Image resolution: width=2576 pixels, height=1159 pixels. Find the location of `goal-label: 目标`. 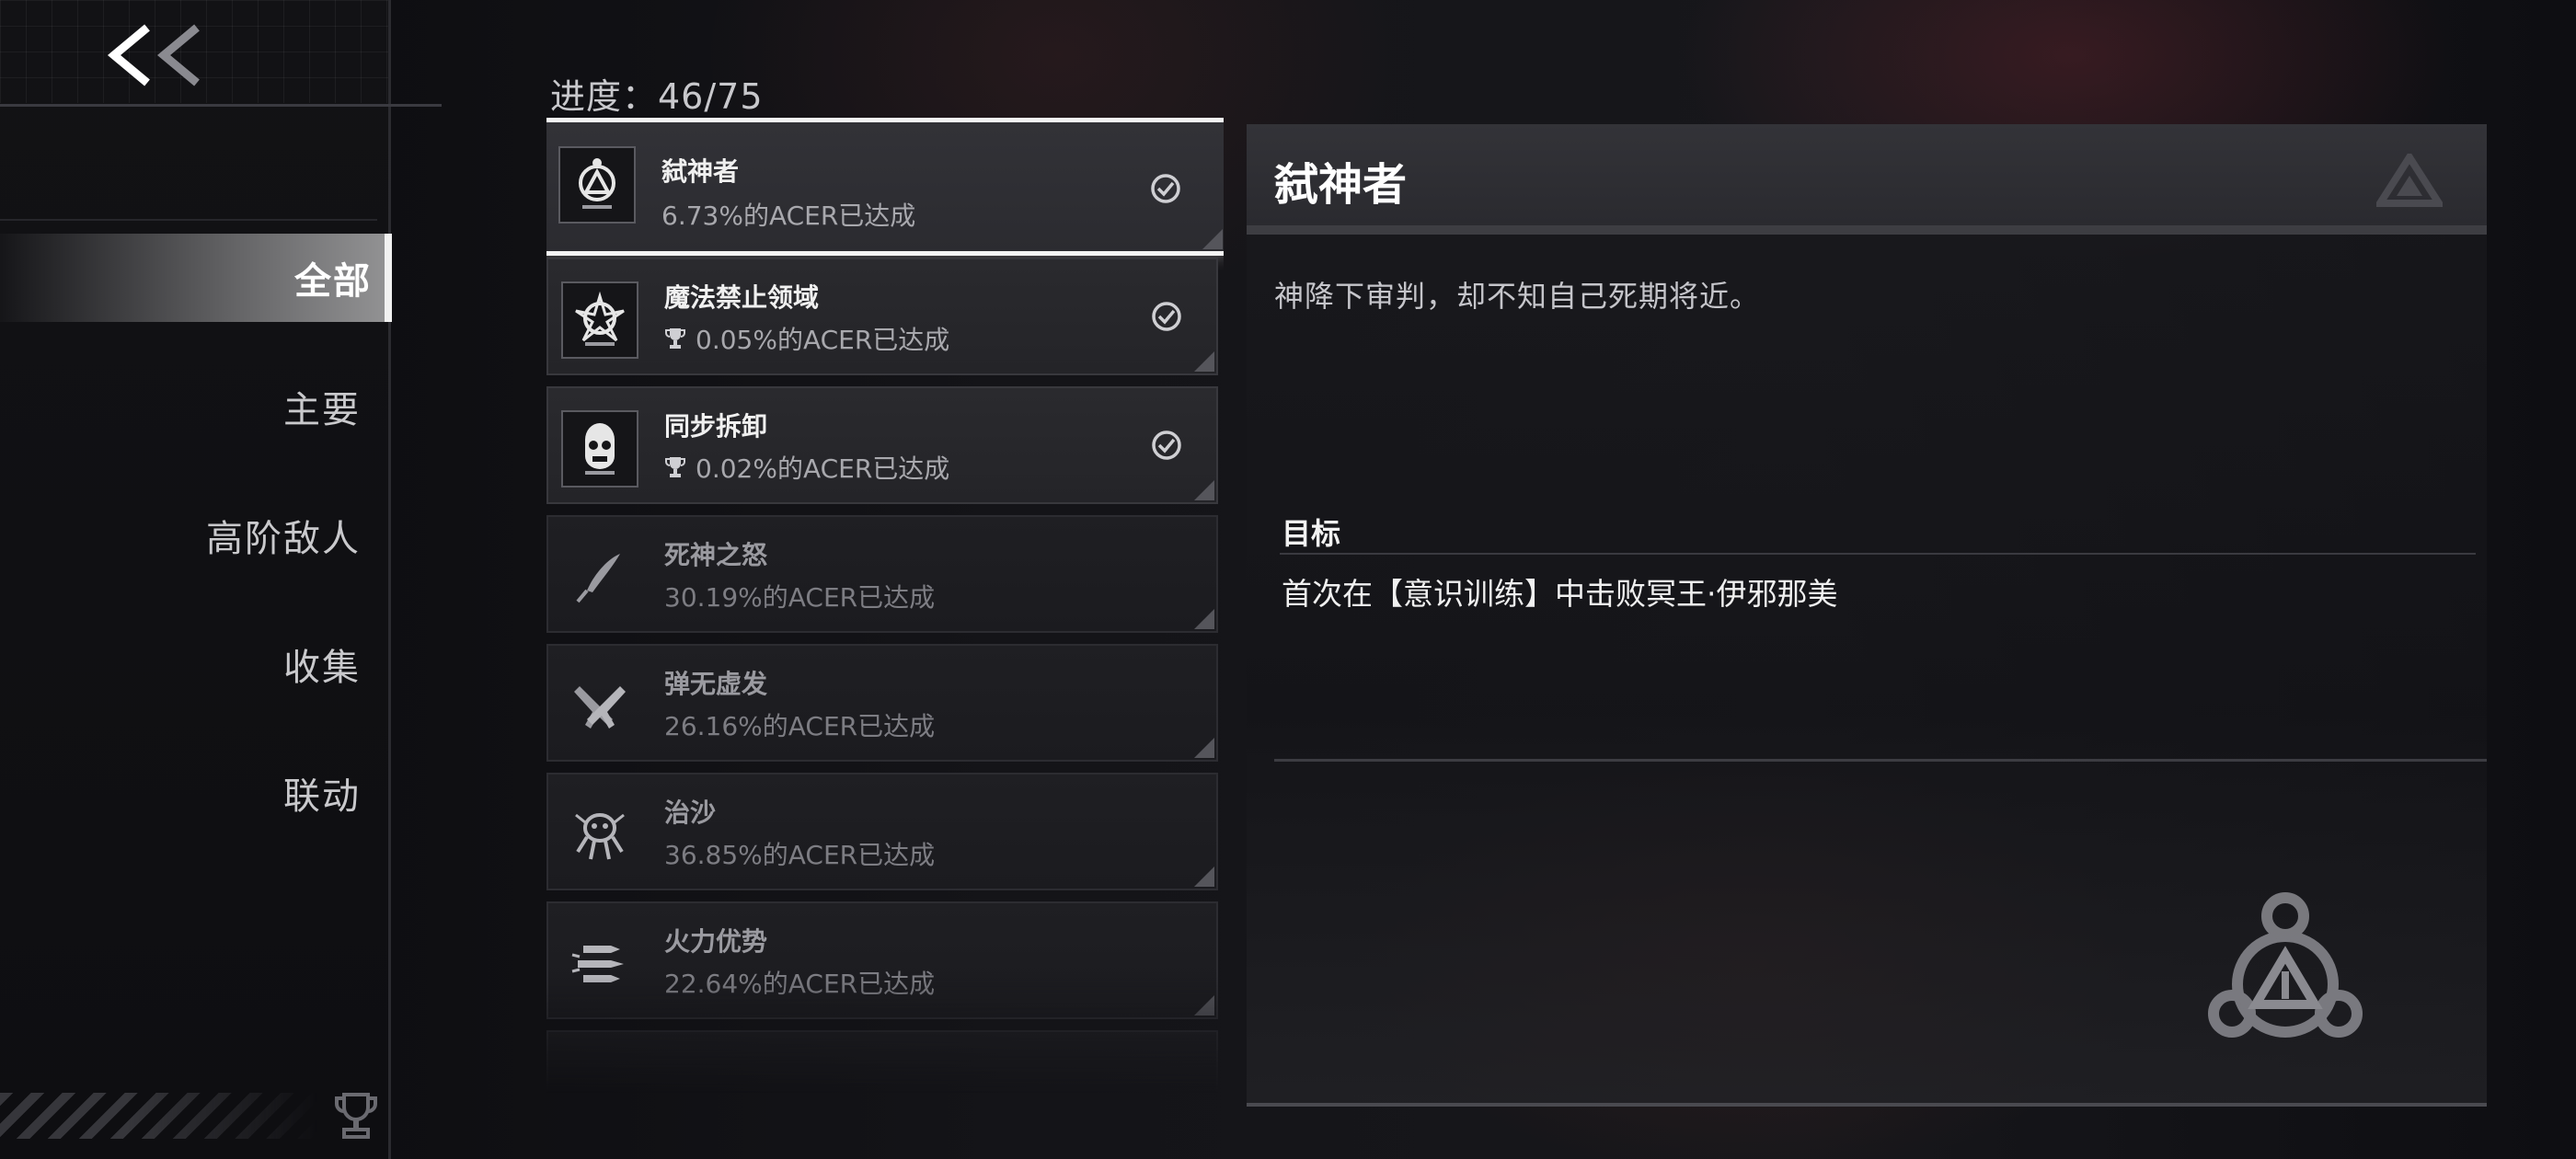

goal-label: 目标 is located at coordinates (1311, 533).